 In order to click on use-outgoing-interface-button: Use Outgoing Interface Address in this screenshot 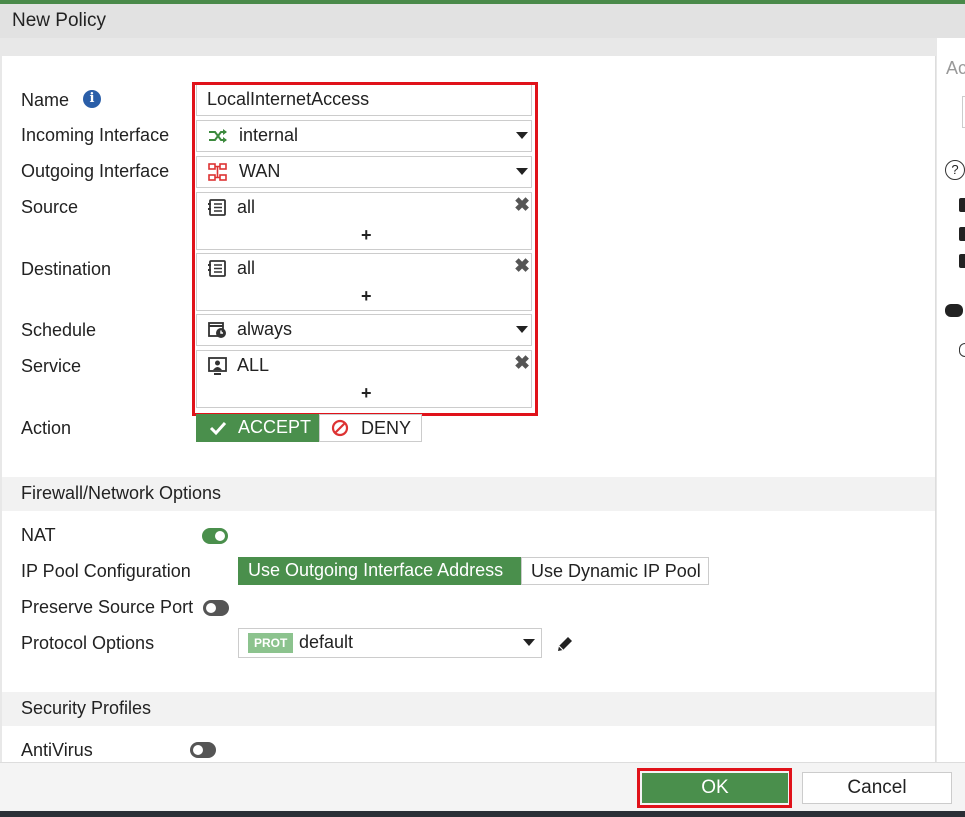, I will do `click(379, 571)`.